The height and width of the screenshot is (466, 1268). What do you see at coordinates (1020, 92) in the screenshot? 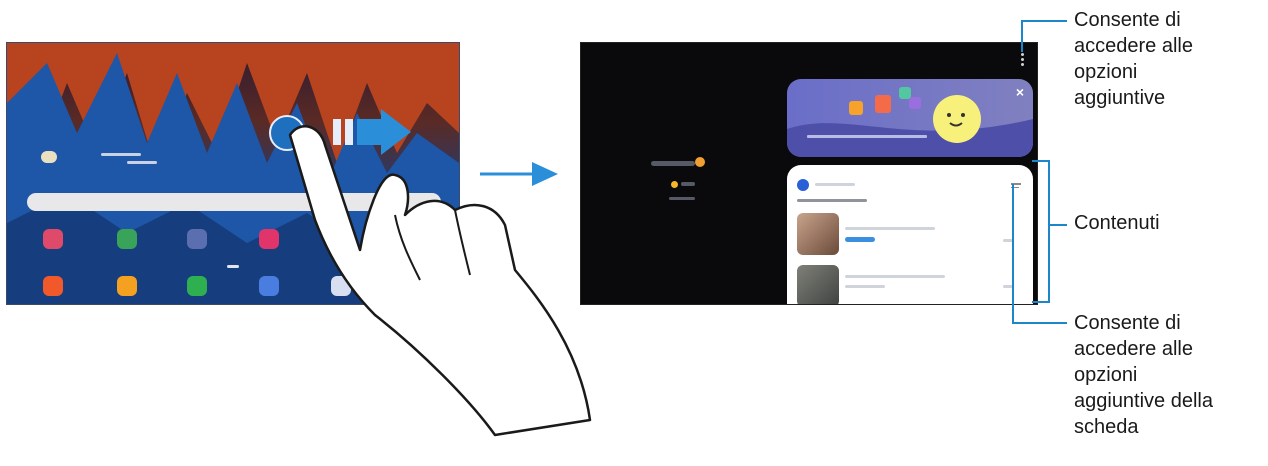
I see `close-icon: ×` at bounding box center [1020, 92].